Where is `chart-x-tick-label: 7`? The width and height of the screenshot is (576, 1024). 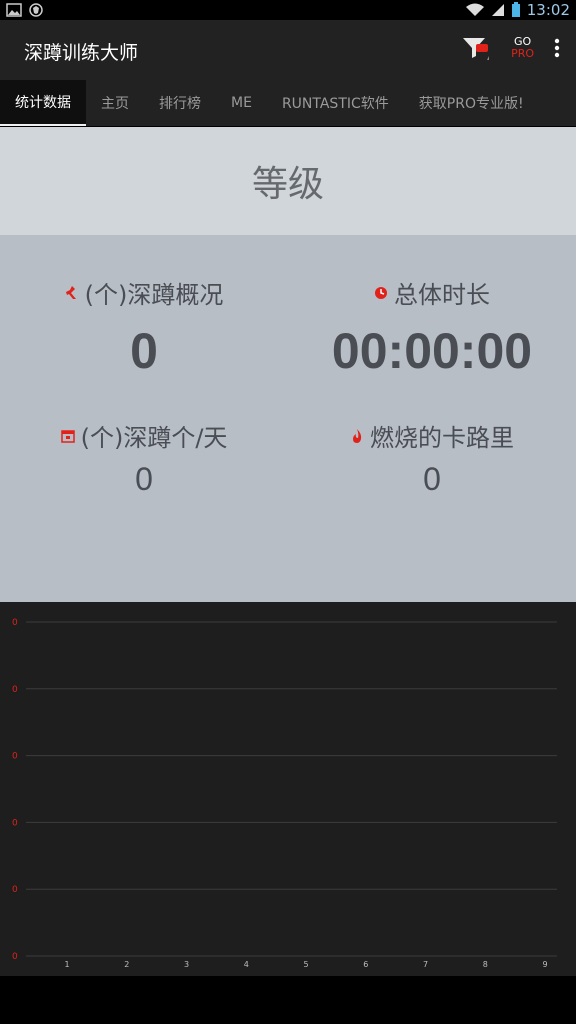 chart-x-tick-label: 7 is located at coordinates (425, 964).